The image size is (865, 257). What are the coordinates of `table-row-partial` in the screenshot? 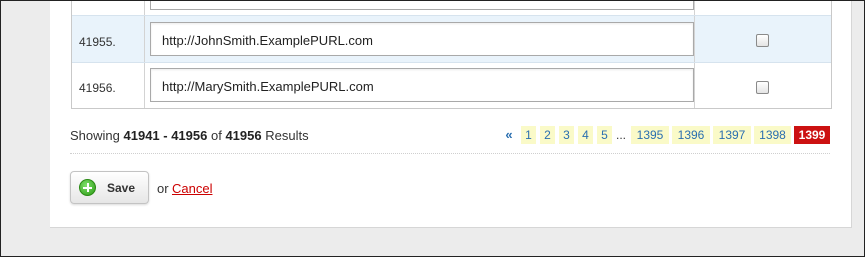 It's located at (451, 8).